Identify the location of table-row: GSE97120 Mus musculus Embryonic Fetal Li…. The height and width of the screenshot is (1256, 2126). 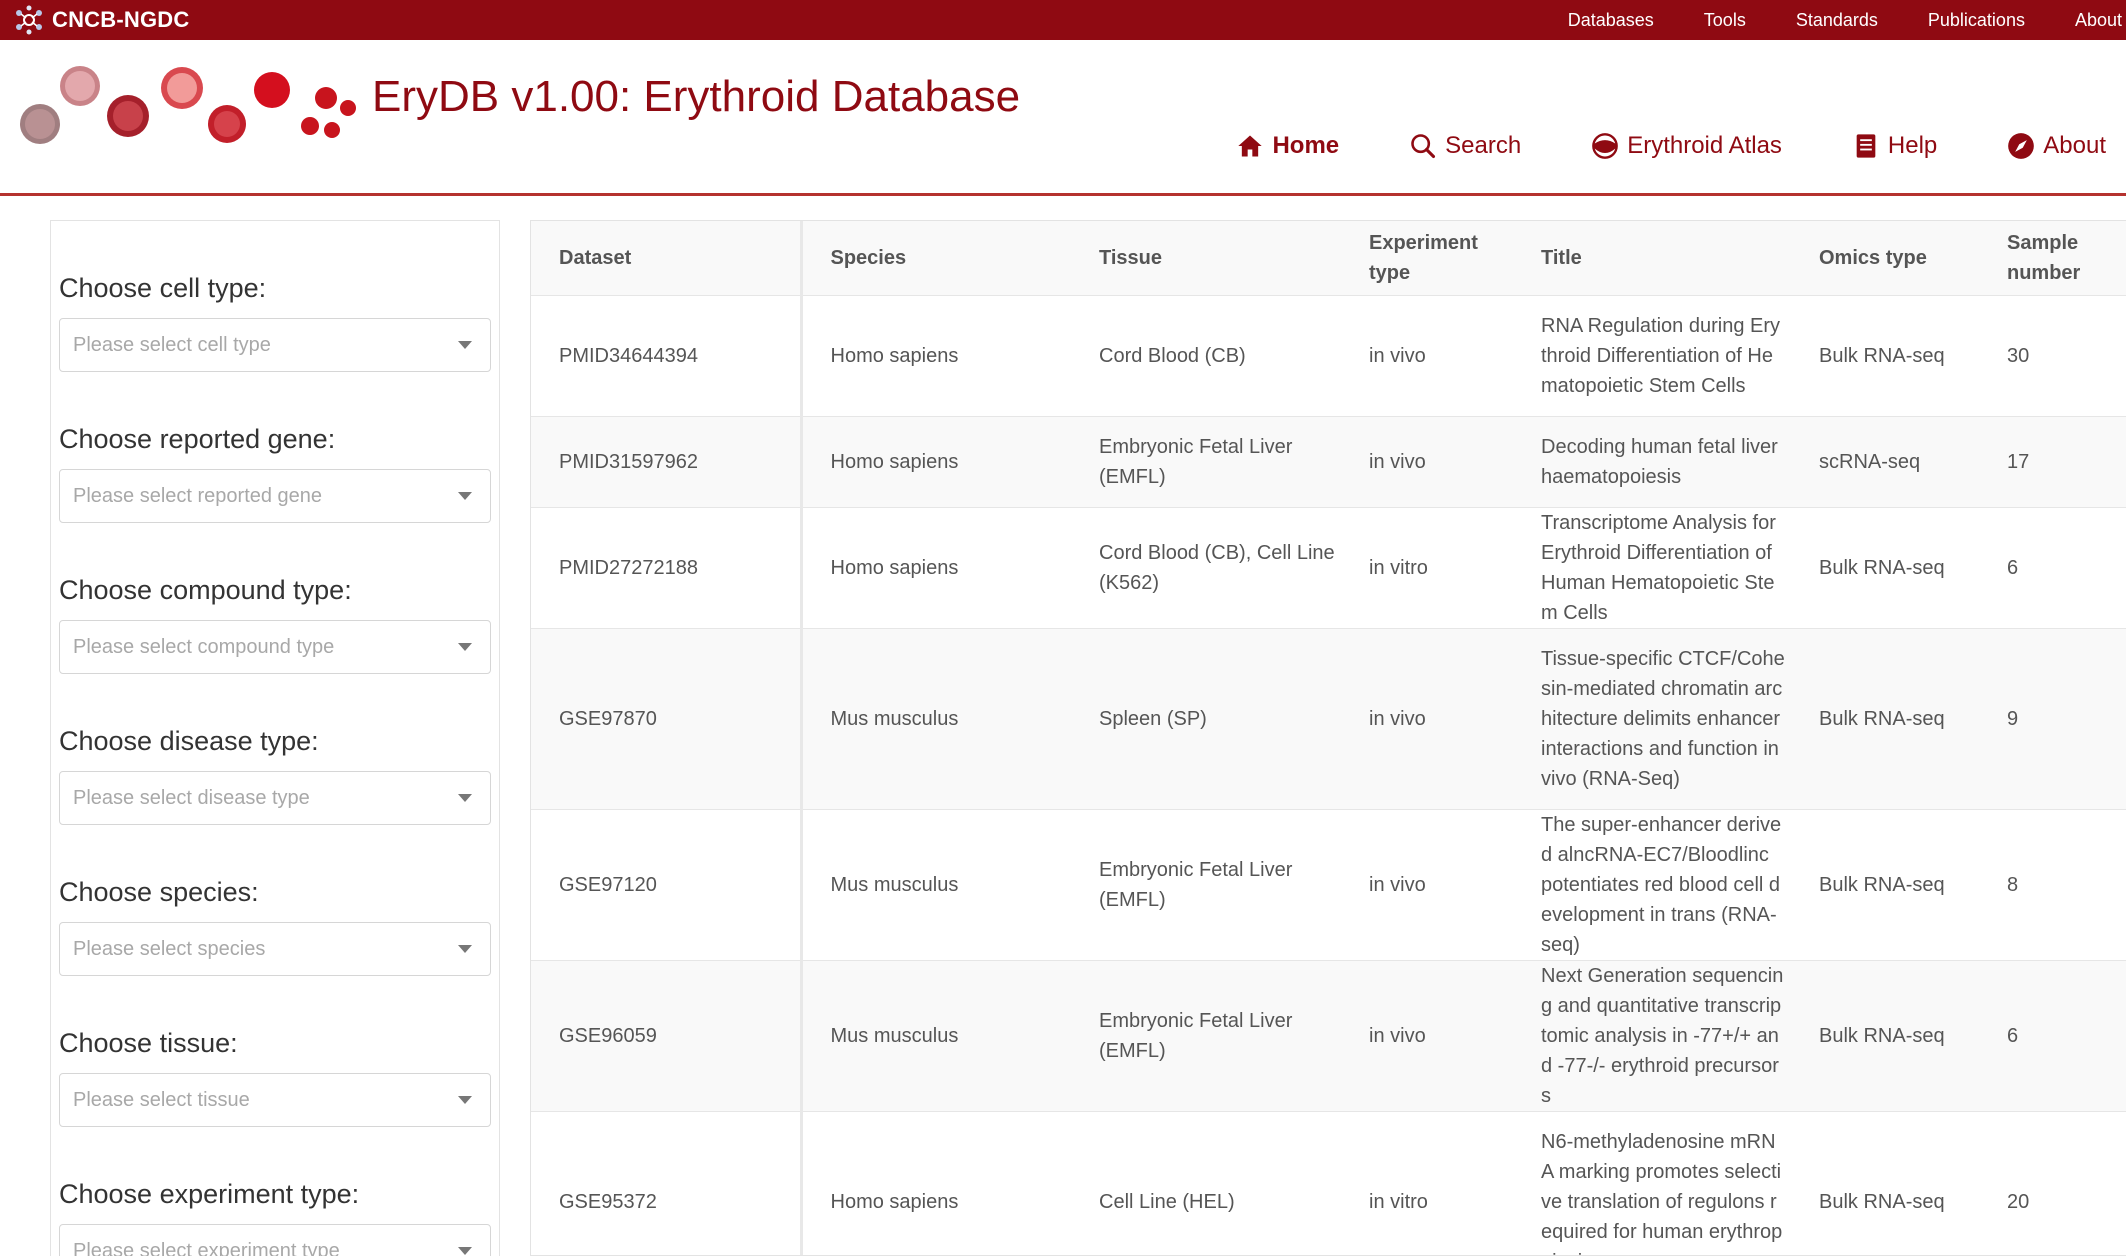
(1328, 884).